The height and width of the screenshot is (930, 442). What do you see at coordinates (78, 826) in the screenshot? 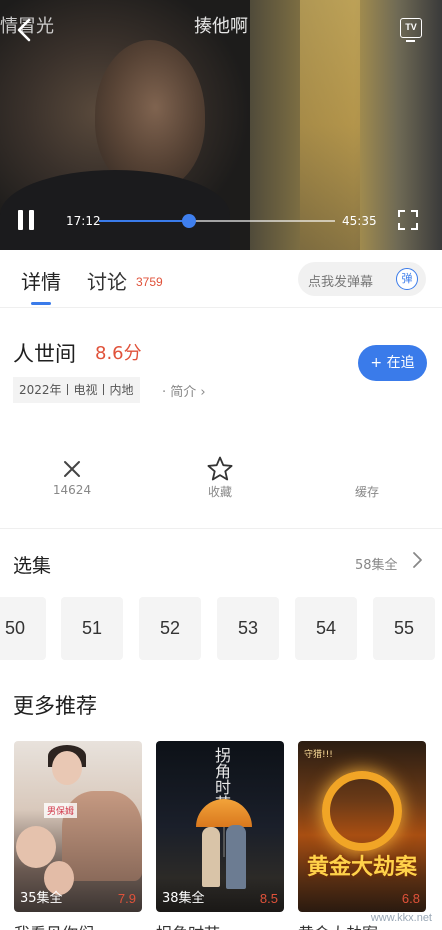
I see `recommend-card: 男保姆 35集全 7.9` at bounding box center [78, 826].